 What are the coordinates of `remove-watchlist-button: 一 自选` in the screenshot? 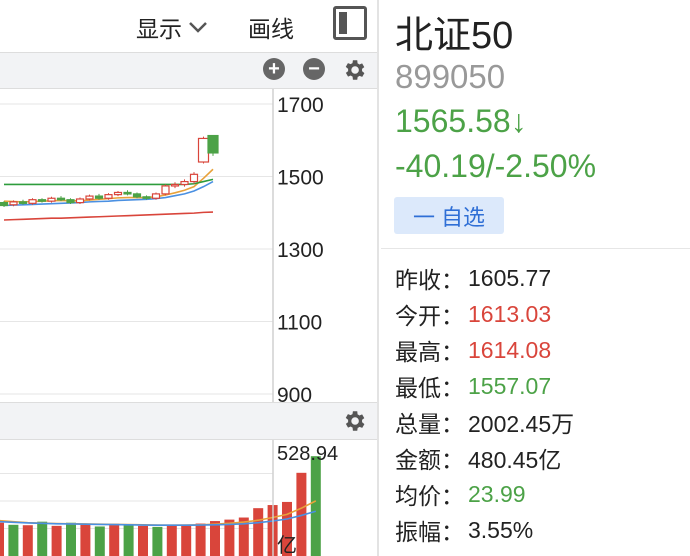 It's located at (449, 215).